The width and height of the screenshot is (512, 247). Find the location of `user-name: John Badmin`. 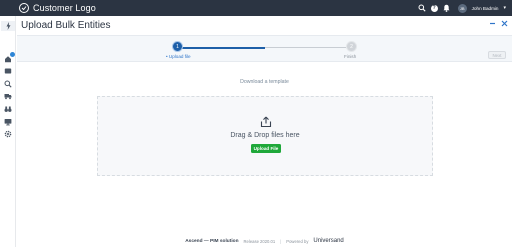

user-name: John Badmin is located at coordinates (485, 8).